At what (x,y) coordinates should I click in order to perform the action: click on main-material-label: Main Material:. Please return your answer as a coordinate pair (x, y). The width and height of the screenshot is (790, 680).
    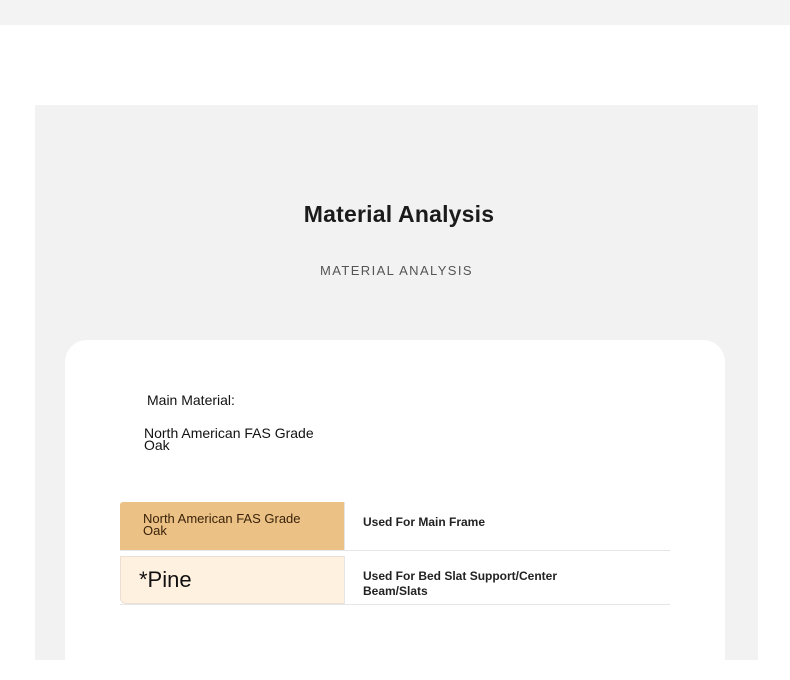
    Looking at the image, I should click on (191, 400).